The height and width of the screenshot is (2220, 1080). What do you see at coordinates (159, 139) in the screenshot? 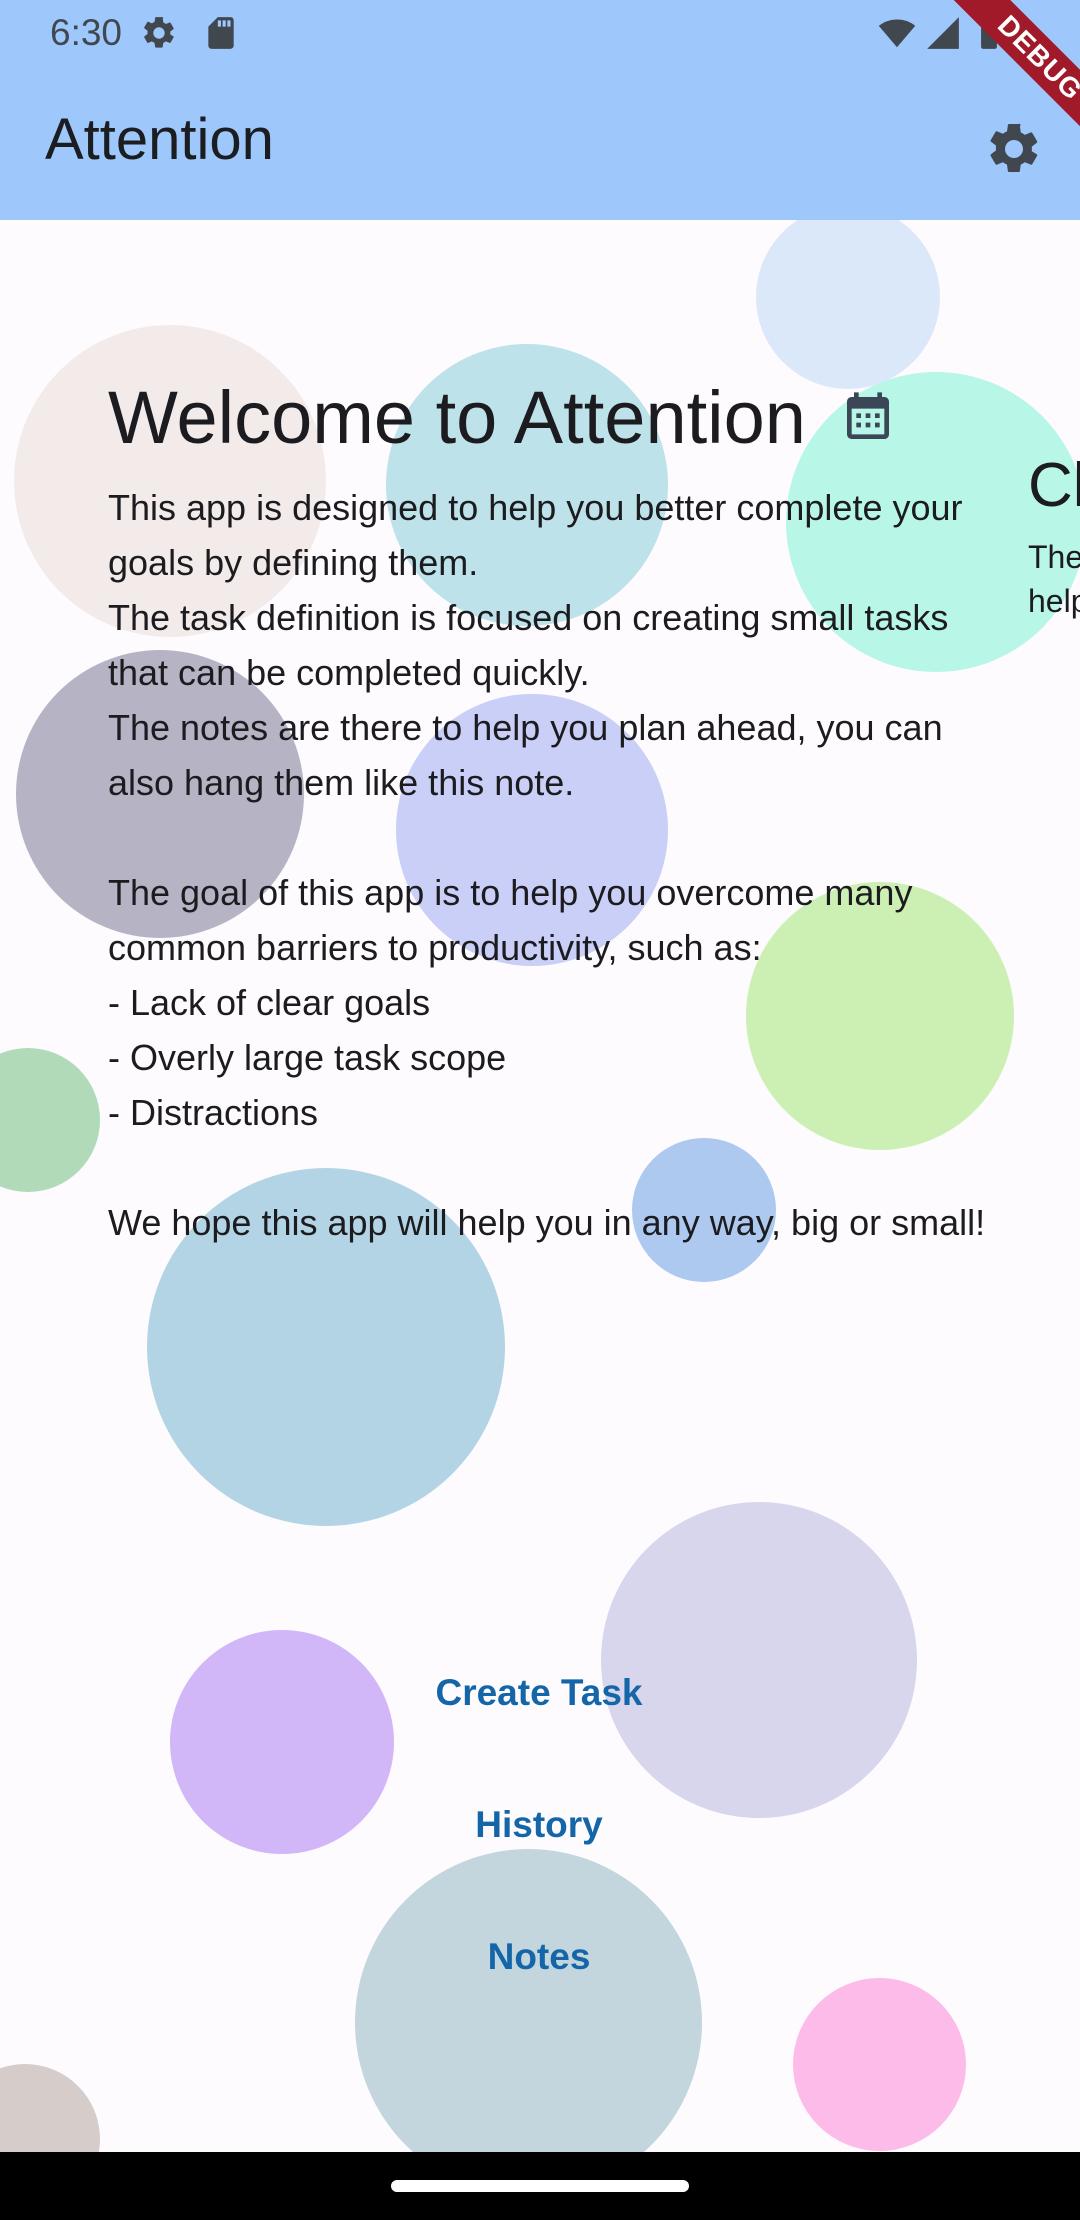
I see `app-title: Attention` at bounding box center [159, 139].